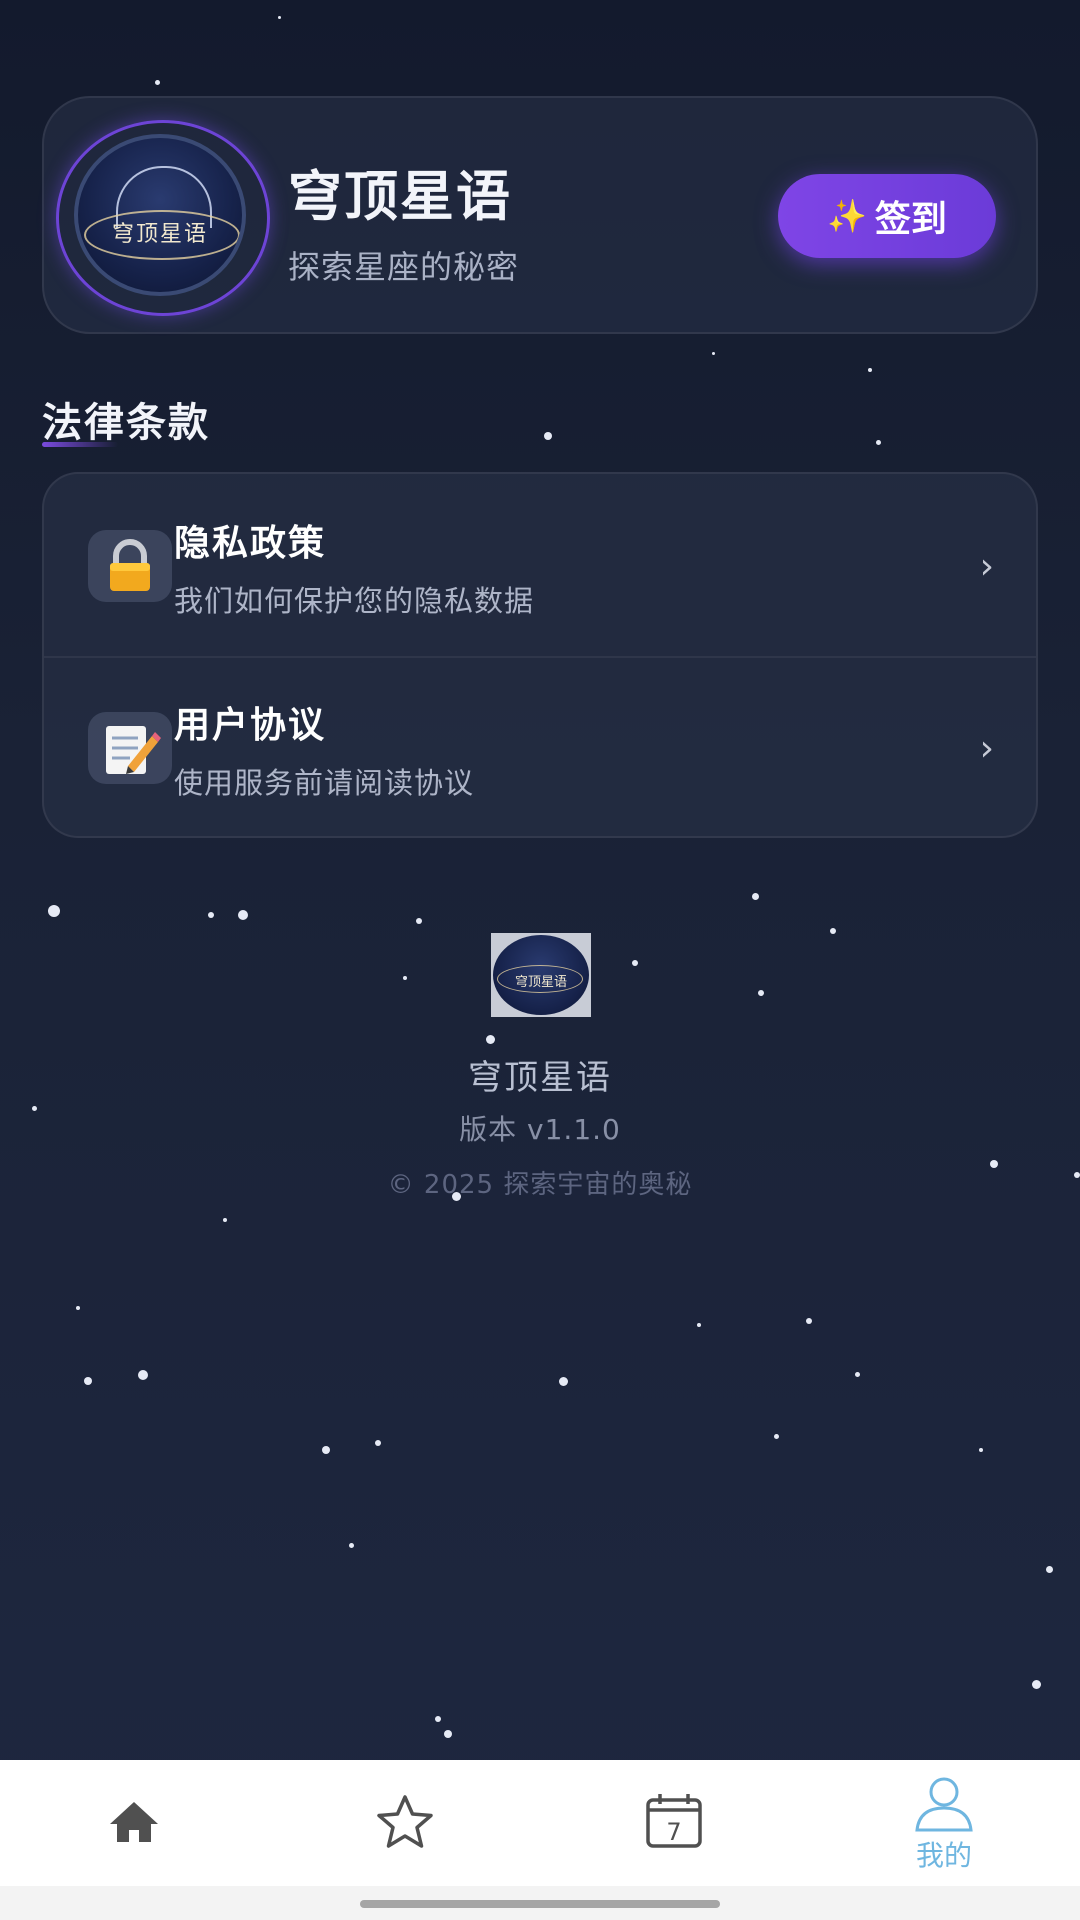  I want to click on nav-tab-favorites, so click(403, 1823).